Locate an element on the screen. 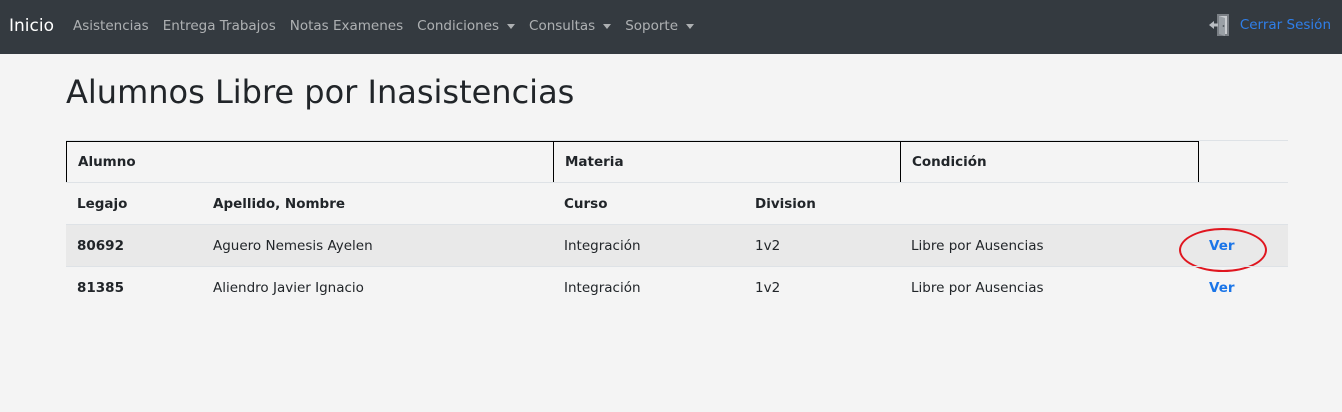  cell-nombre: Aliendro Javier Ignacio is located at coordinates (288, 288).